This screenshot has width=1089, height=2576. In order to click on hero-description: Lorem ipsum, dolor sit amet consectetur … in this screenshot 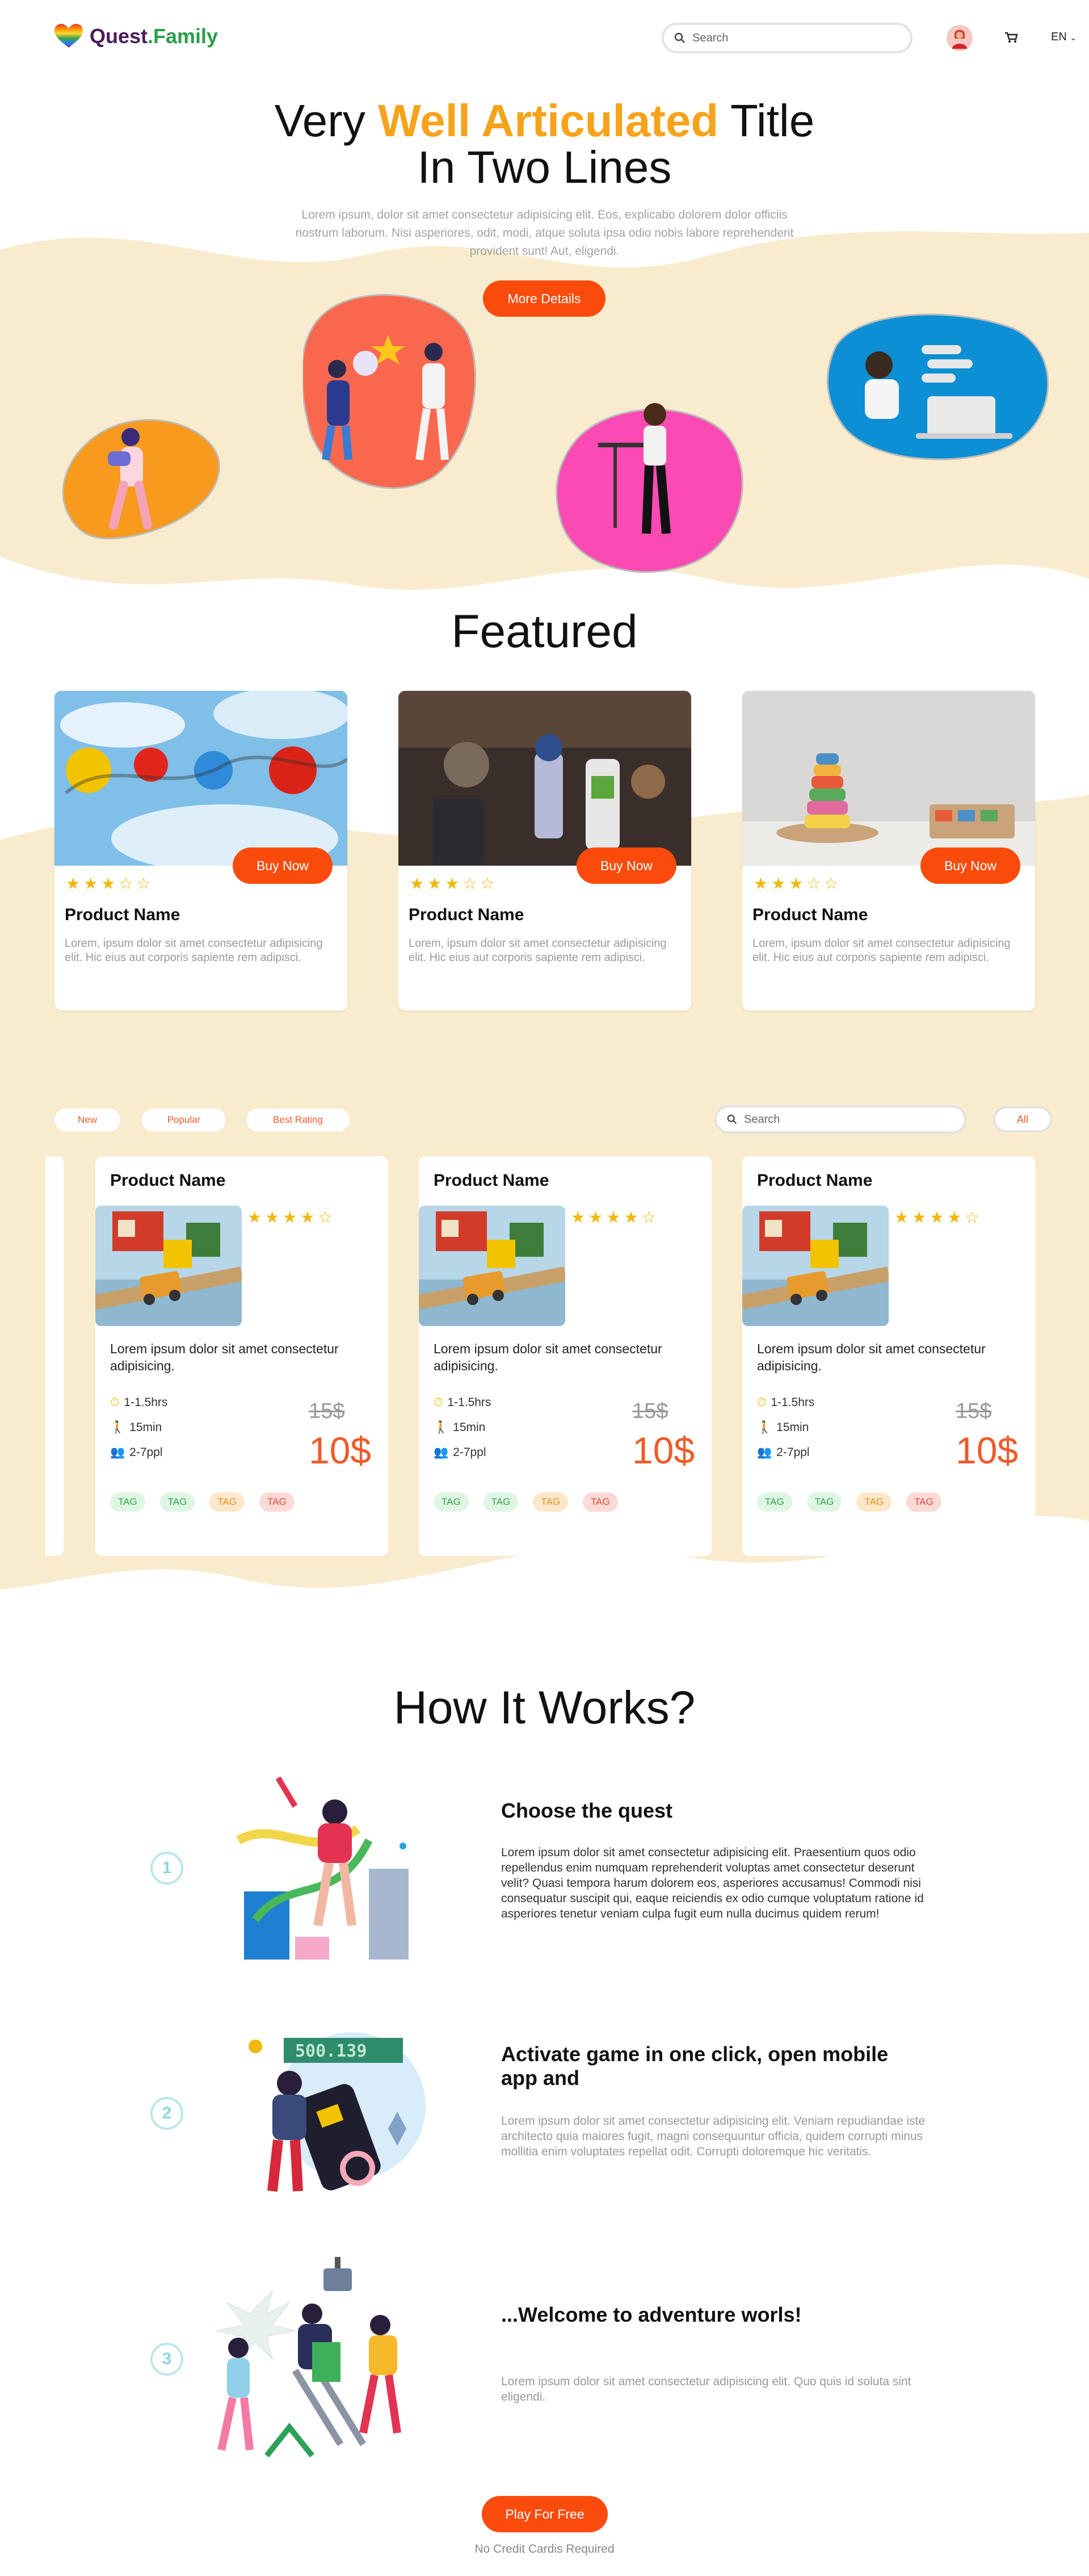, I will do `click(544, 233)`.